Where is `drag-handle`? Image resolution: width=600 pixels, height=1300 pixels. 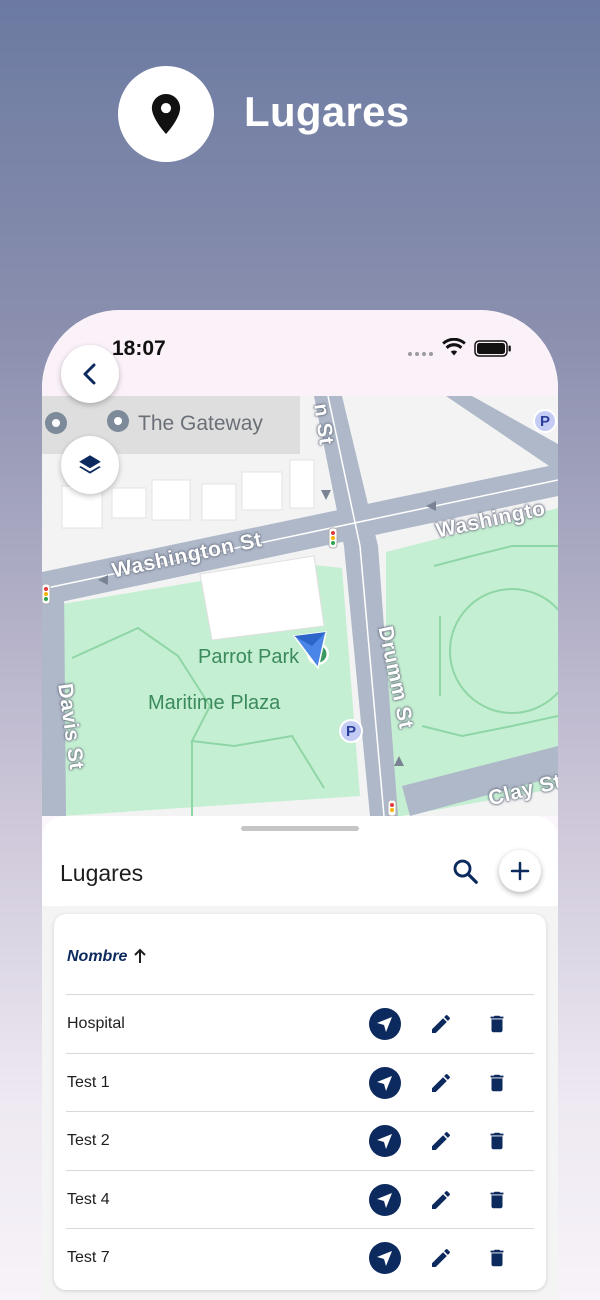 drag-handle is located at coordinates (300, 828).